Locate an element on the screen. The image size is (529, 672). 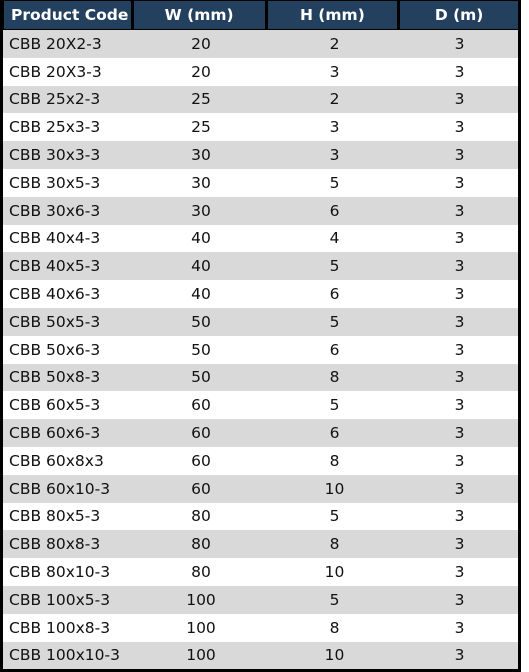
table-row: CBB 100x10-3 100 10 3 is located at coordinates (260, 655).